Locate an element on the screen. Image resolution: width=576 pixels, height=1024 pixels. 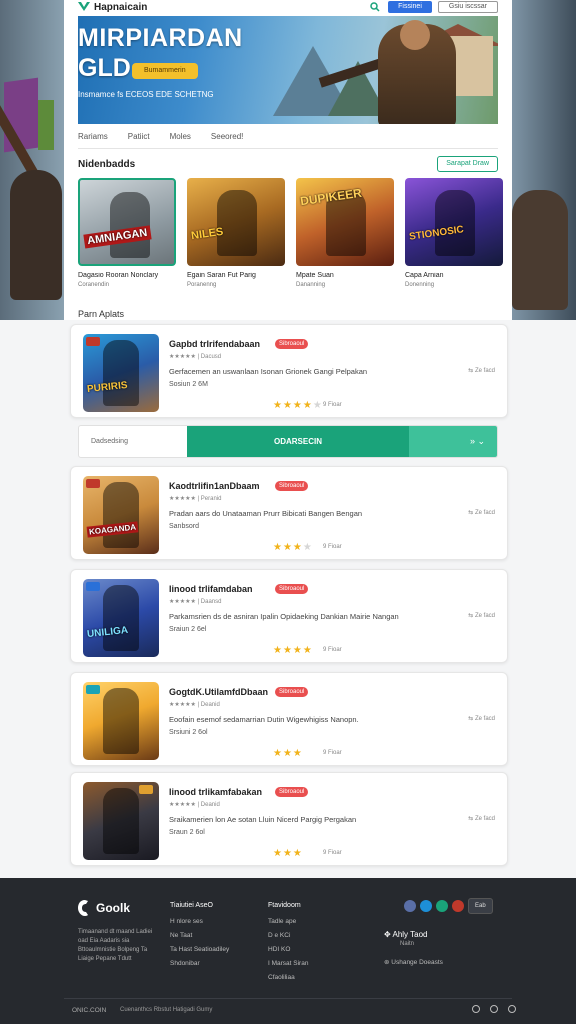
tab-1: Patiict is located at coordinates (139, 136).